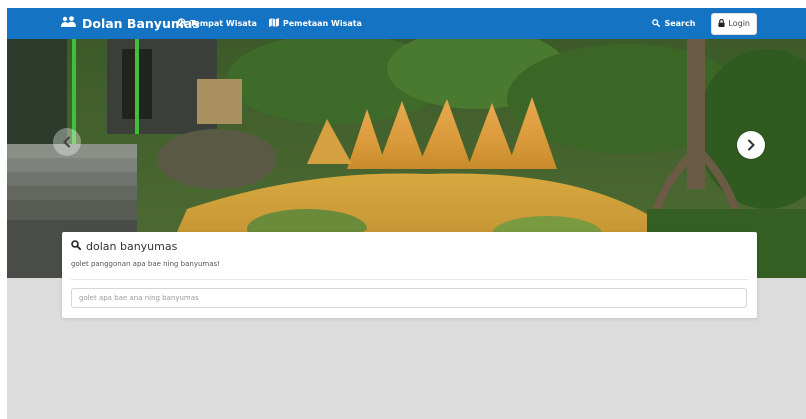 Image resolution: width=806 pixels, height=419 pixels. I want to click on chevron-left-icon, so click(67, 142).